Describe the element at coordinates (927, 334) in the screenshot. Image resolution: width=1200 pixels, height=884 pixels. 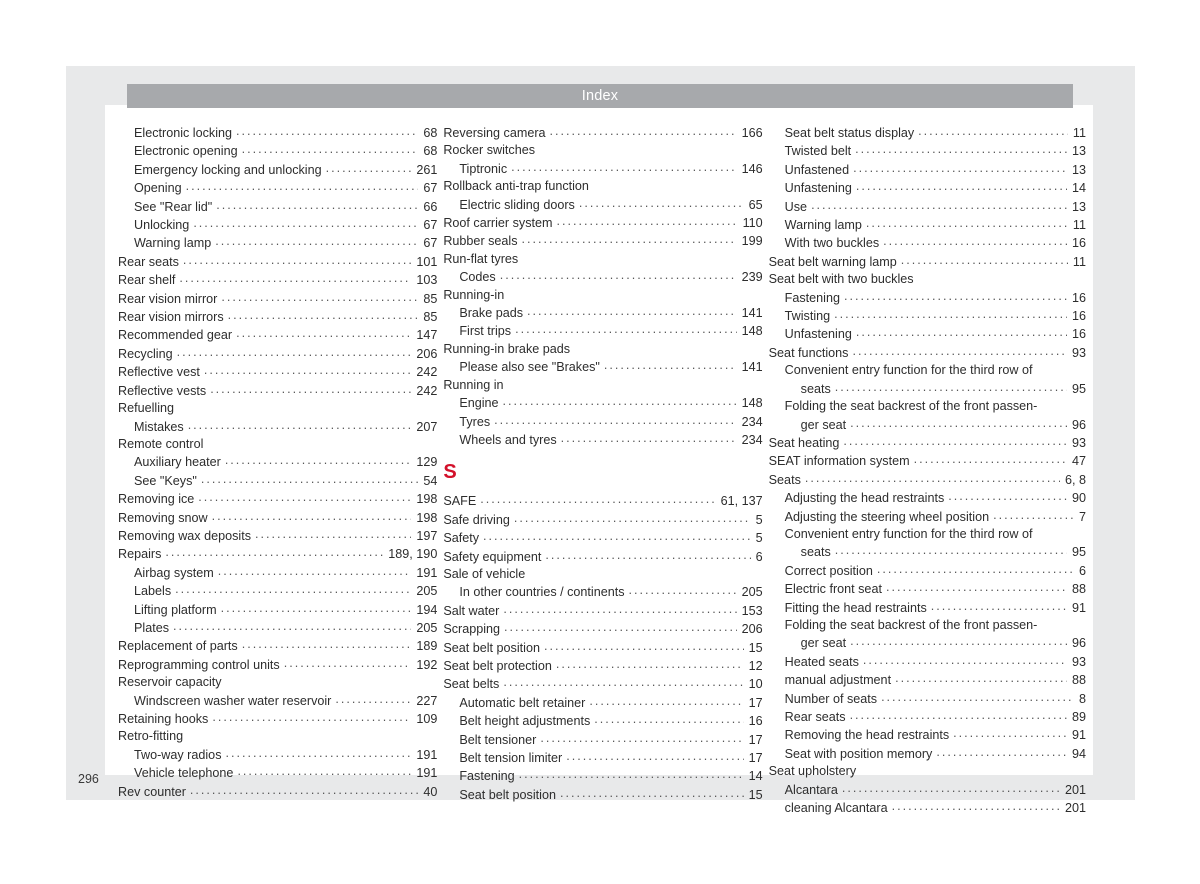
I see `index-entry: Unfastening 16` at that location.